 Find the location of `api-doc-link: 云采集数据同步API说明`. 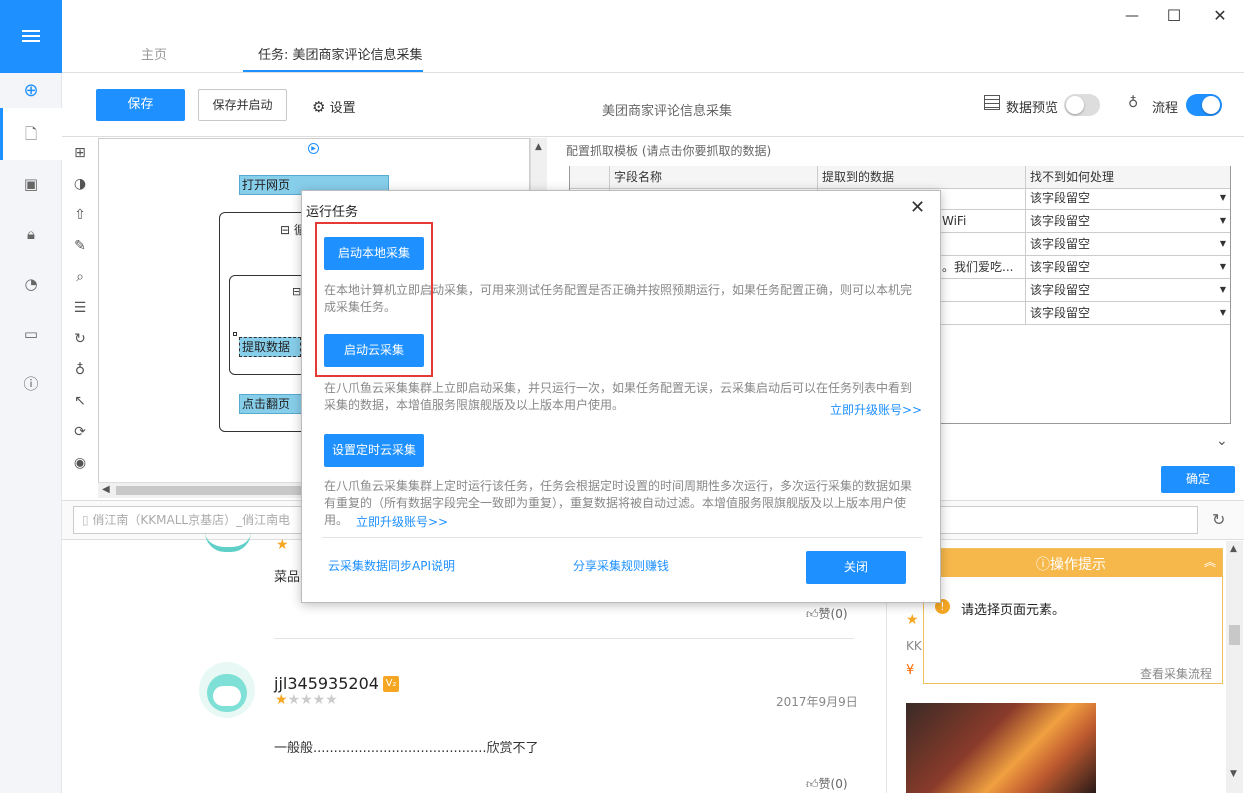

api-doc-link: 云采集数据同步API说明 is located at coordinates (391, 565).